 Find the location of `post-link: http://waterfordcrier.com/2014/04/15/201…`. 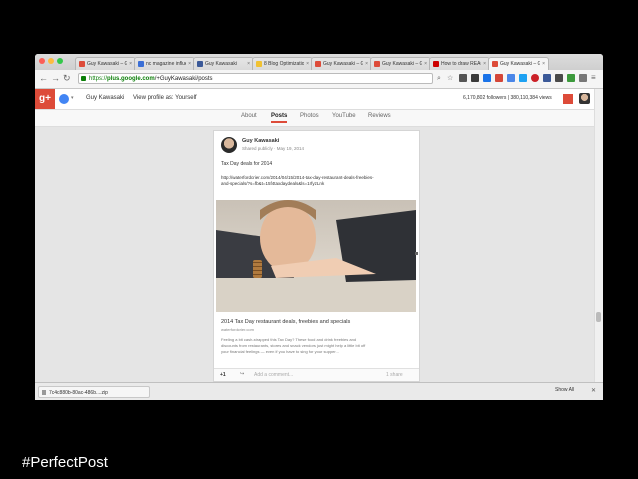

post-link: http://waterfordcrier.com/2014/04/15/201… is located at coordinates (297, 177).